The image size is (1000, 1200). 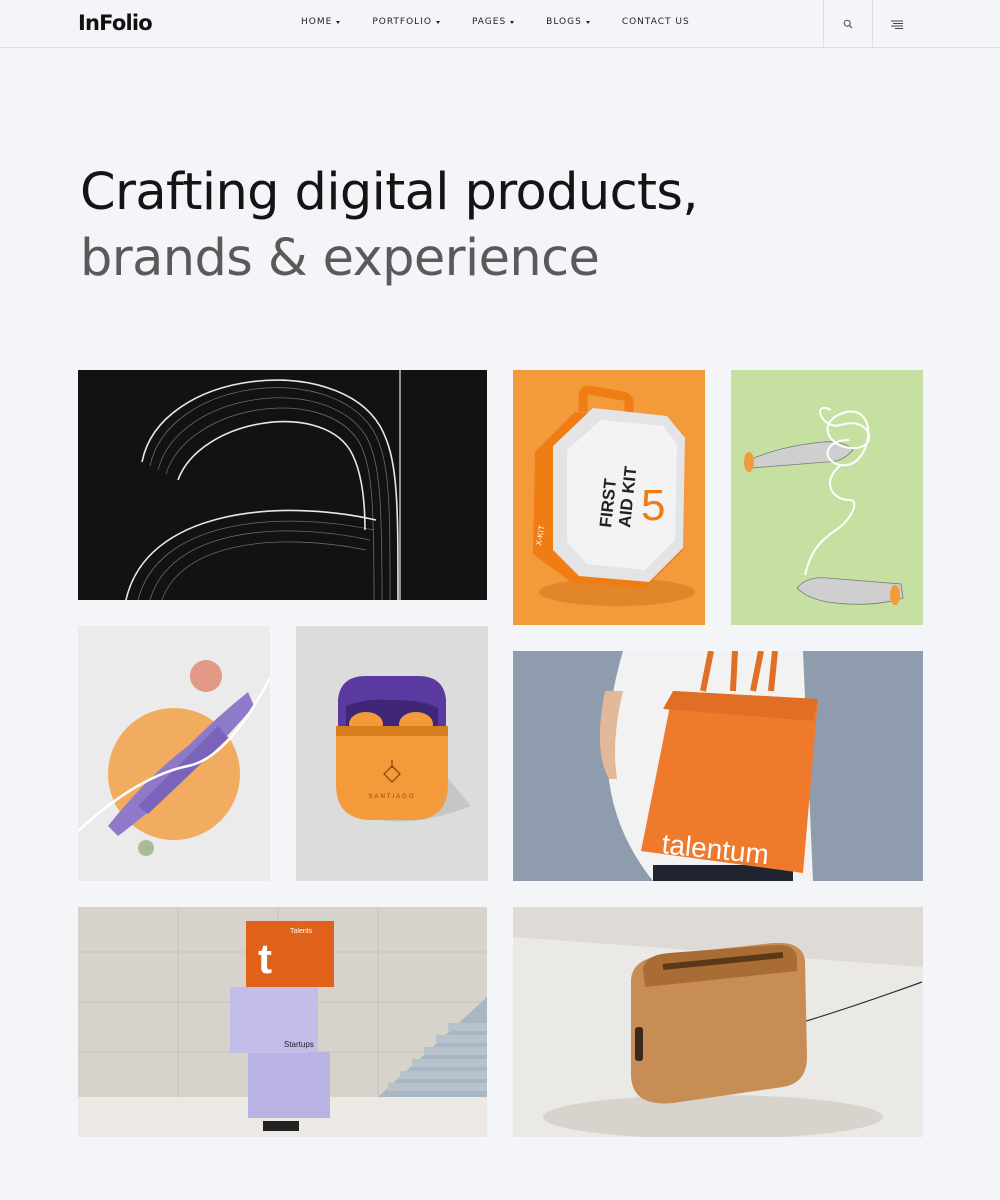 I want to click on nav-item-pages: PAGES, so click(x=493, y=22).